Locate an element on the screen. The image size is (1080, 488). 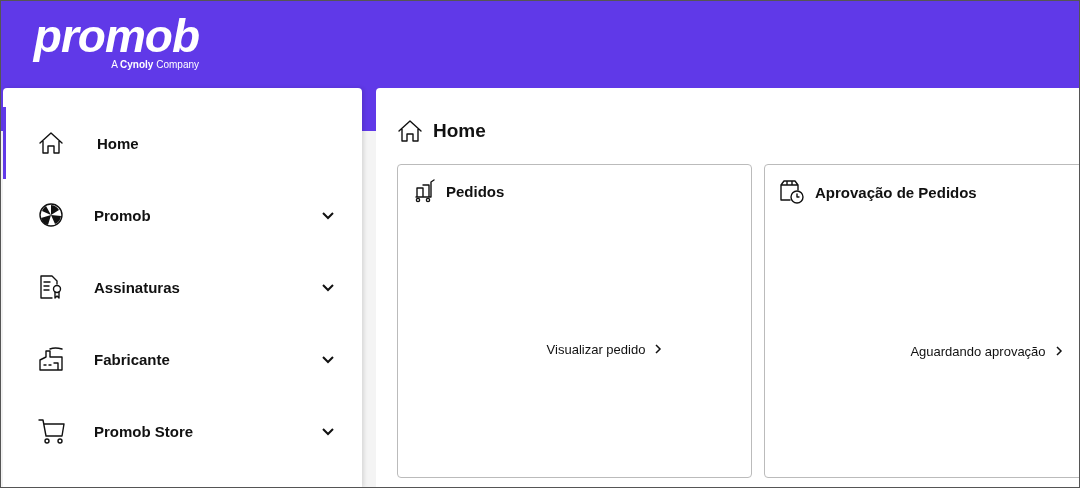
card-link: Visualizar pedido is located at coordinates (604, 349).